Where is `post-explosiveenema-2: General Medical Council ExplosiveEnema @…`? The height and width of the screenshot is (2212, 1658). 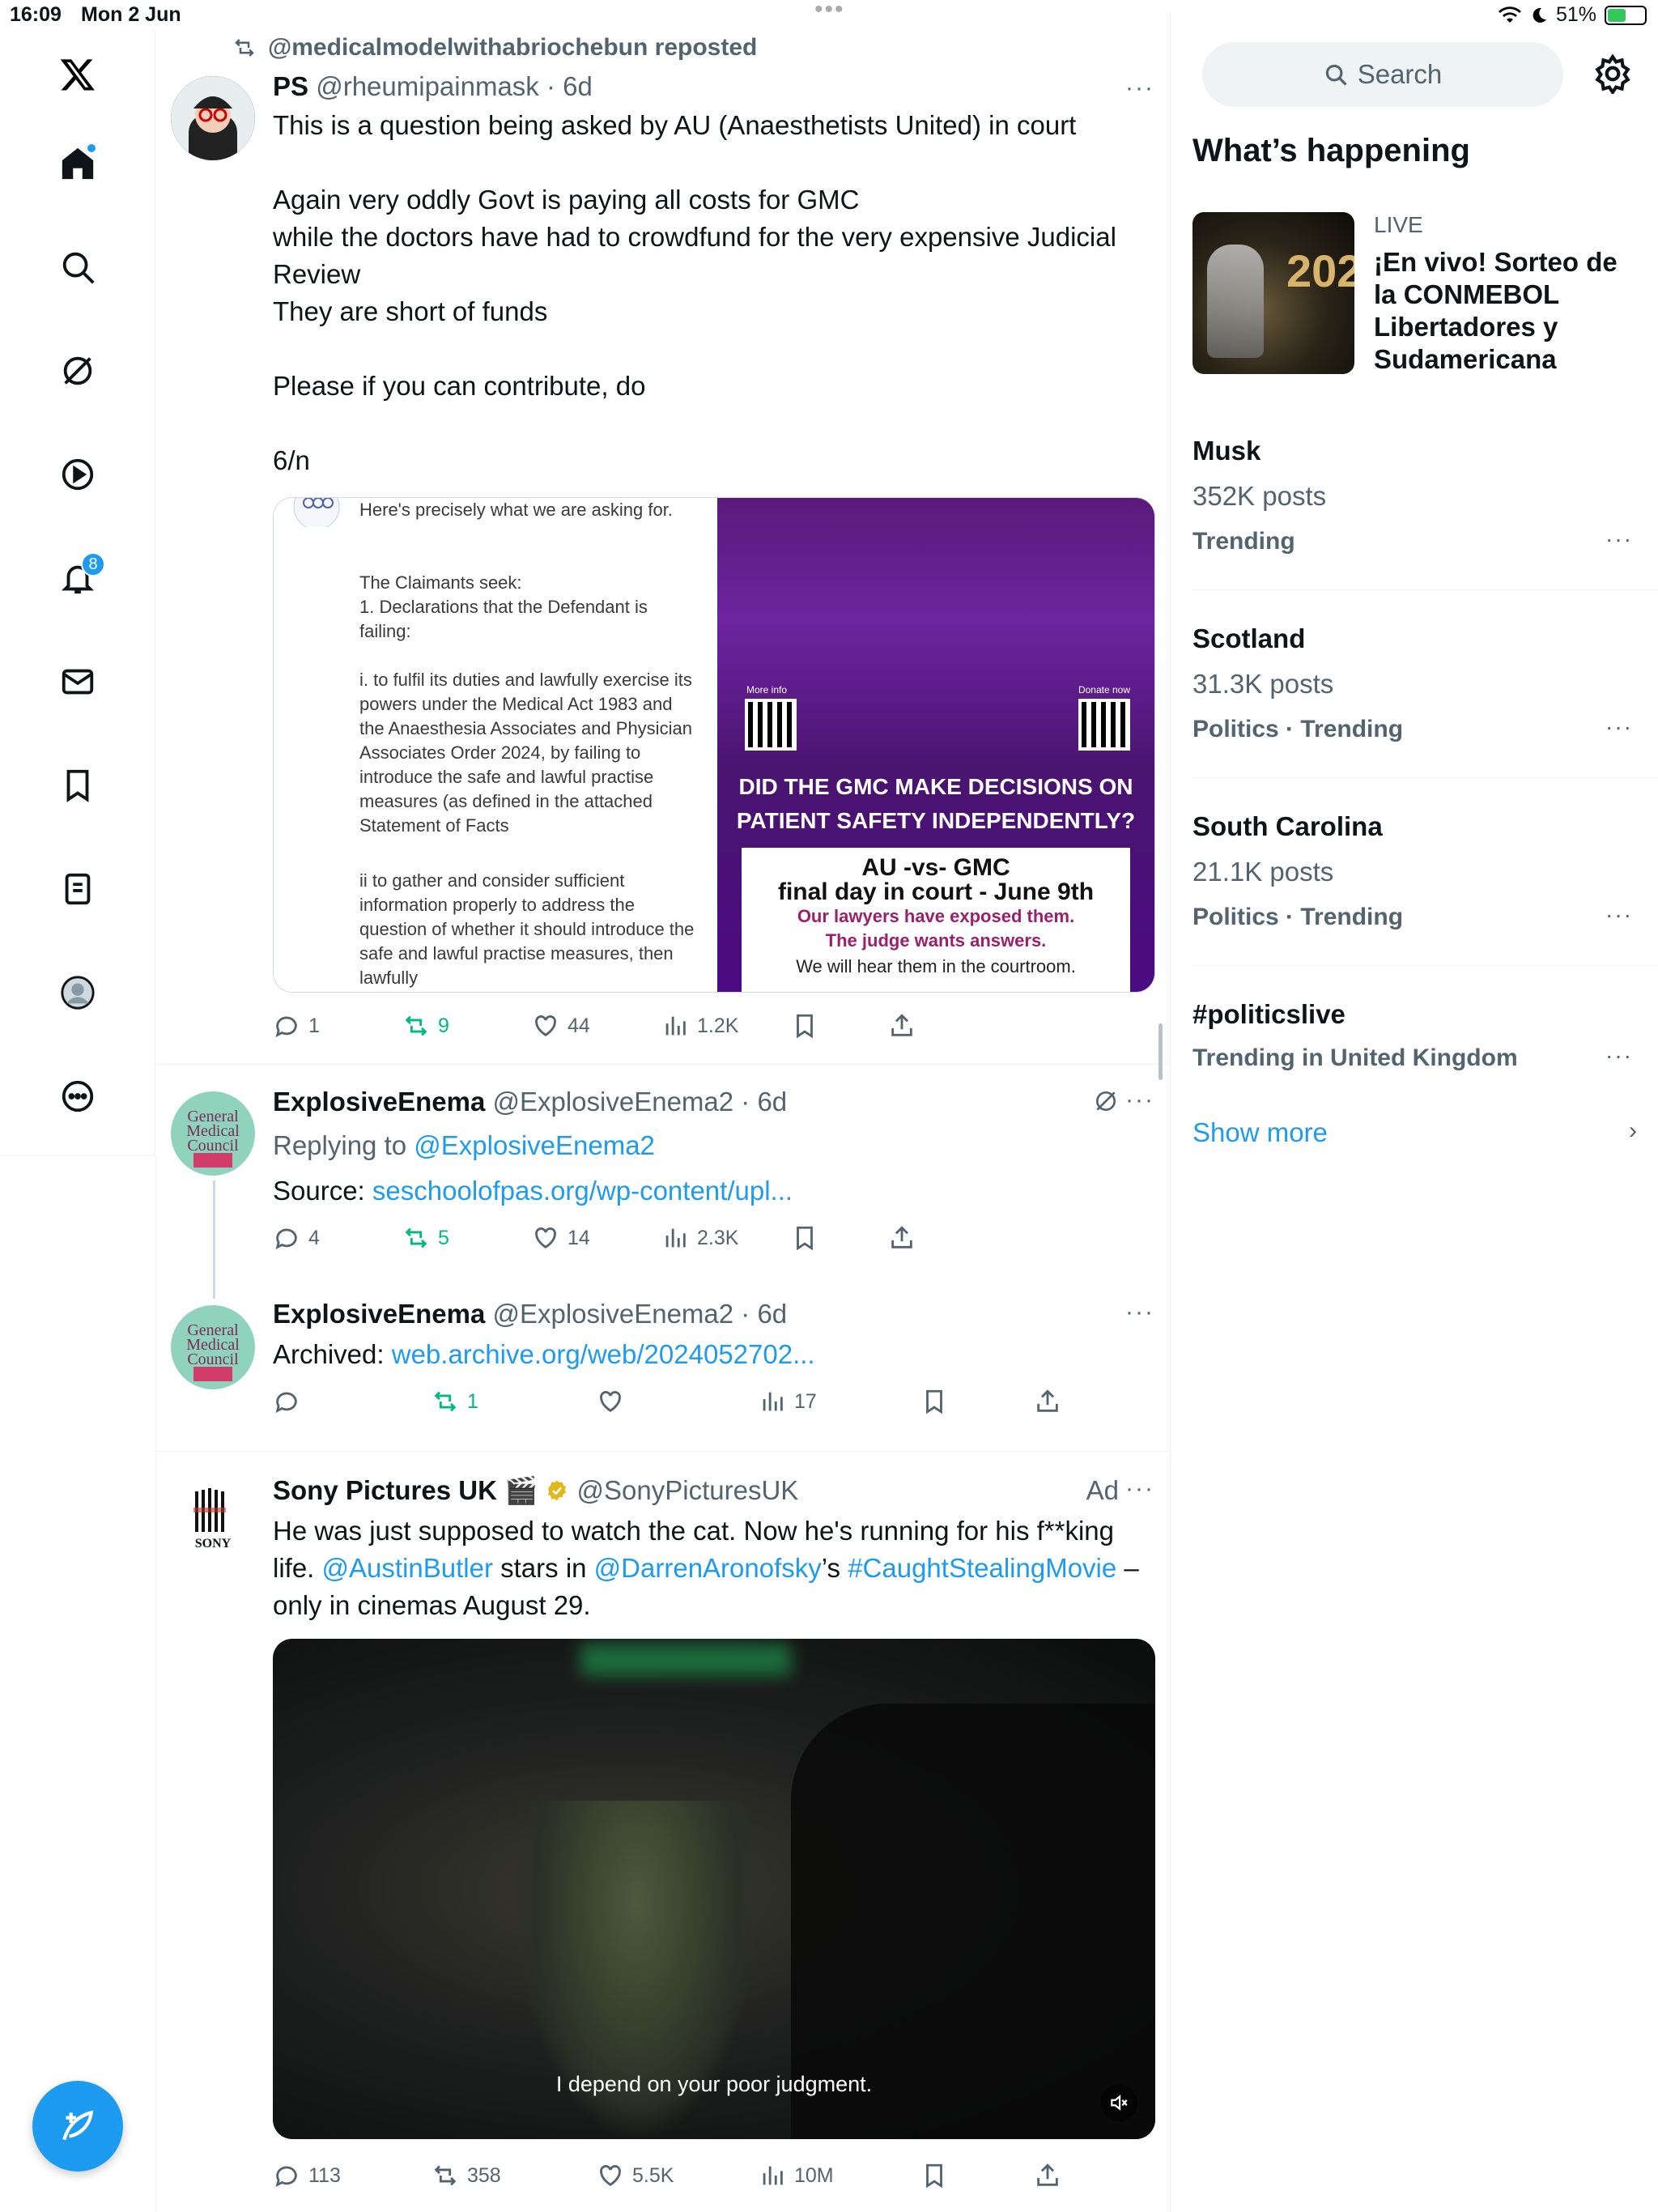
post-explosiveenema-2: General Medical Council ExplosiveEnema @… is located at coordinates (663, 1363).